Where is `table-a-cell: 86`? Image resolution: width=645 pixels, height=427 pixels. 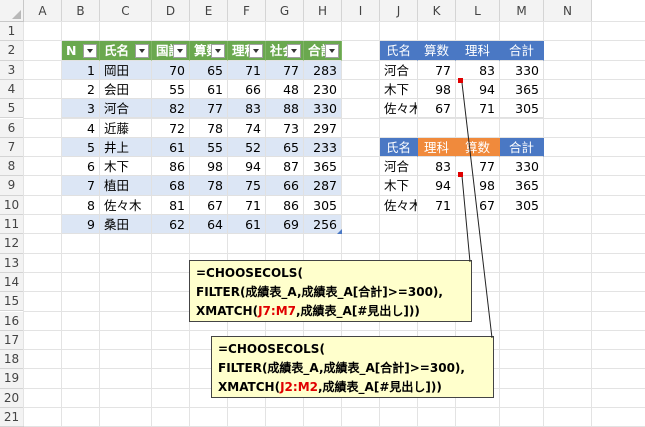
table-a-cell: 86 is located at coordinates (285, 205).